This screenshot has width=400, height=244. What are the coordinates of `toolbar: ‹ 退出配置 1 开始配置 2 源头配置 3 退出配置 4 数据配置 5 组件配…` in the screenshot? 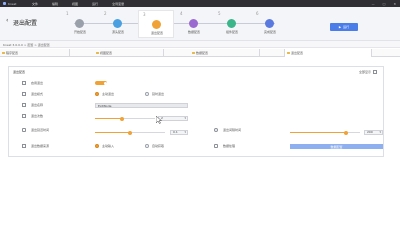 It's located at (200, 24).